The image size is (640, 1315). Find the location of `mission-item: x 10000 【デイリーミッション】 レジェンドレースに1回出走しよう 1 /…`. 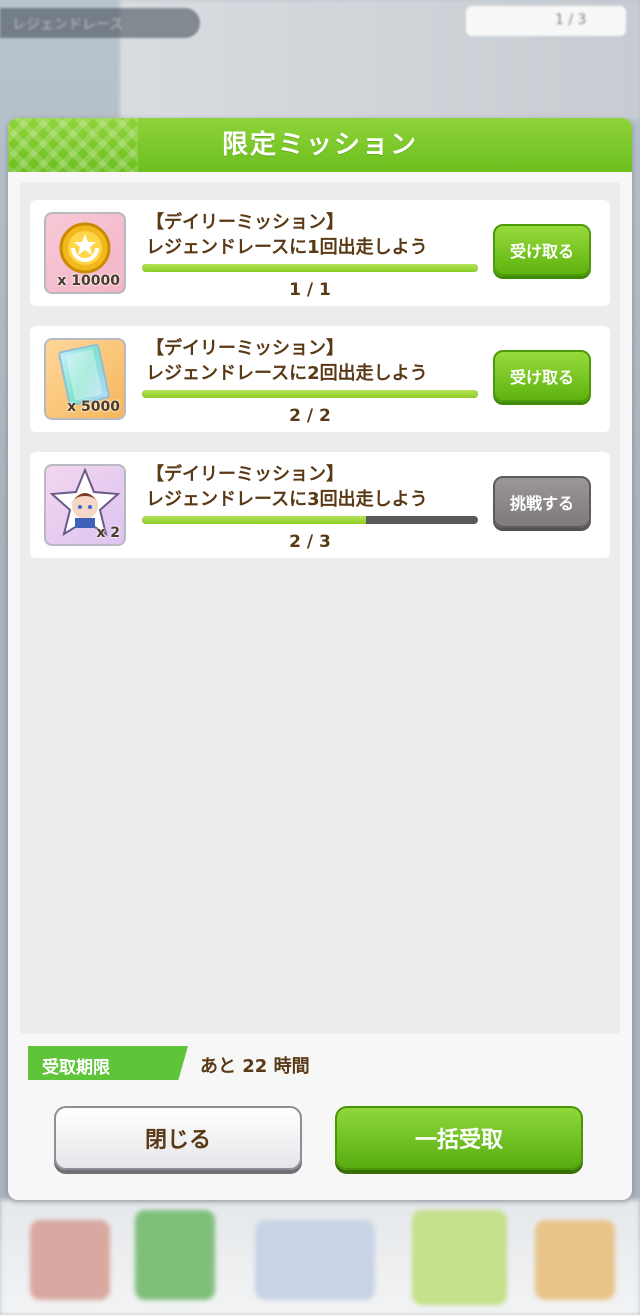

mission-item: x 10000 【デイリーミッション】 レジェンドレースに1回出走しよう 1 /… is located at coordinates (320, 253).